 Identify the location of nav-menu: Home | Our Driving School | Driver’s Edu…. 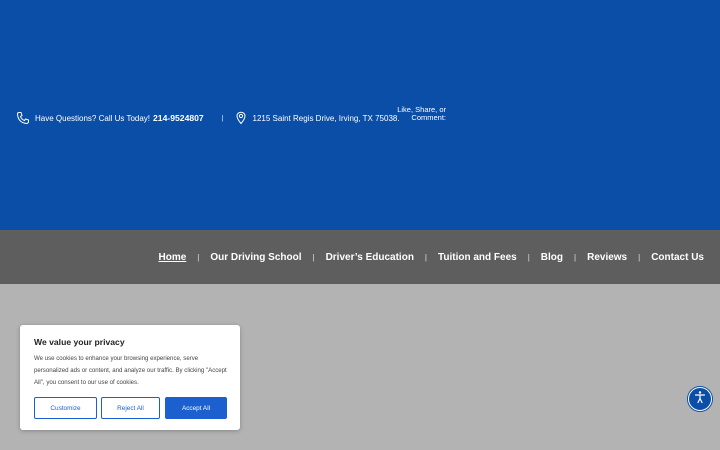
(431, 257).